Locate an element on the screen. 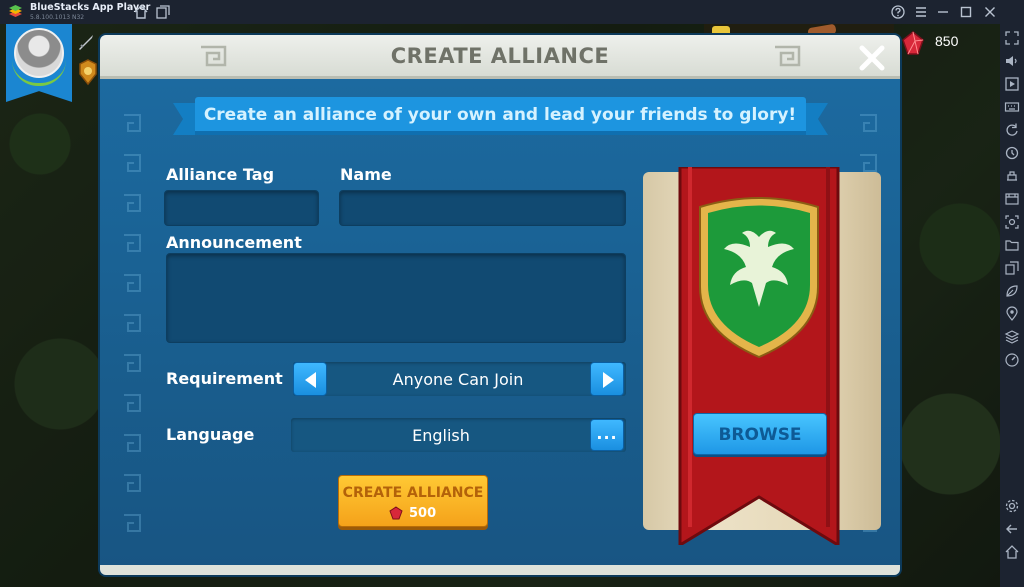 Image resolution: width=1024 pixels, height=587 pixels. browse-button-label: BROWSE is located at coordinates (760, 435).